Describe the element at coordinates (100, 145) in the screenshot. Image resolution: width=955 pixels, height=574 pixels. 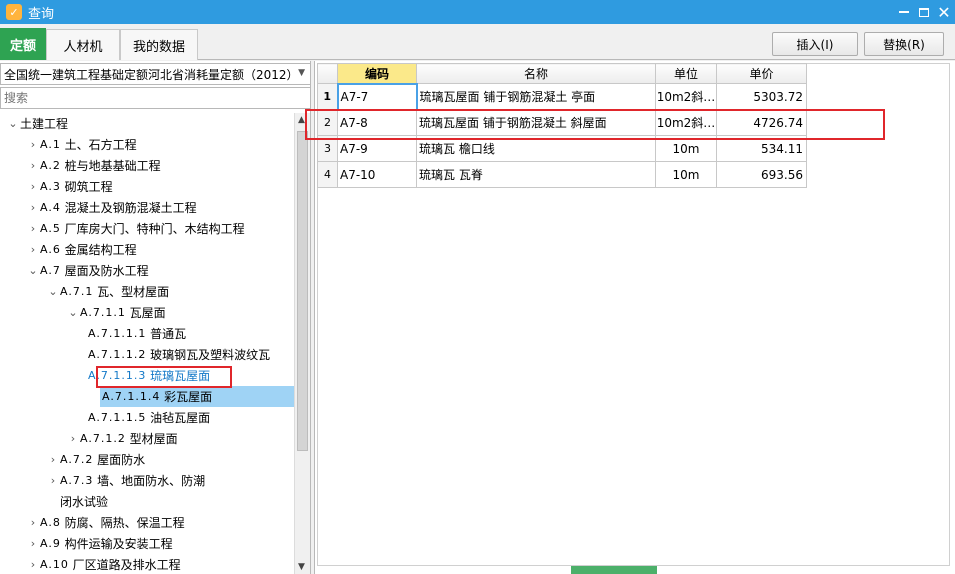
I see `tree-node-label: 土、石方工程` at that location.